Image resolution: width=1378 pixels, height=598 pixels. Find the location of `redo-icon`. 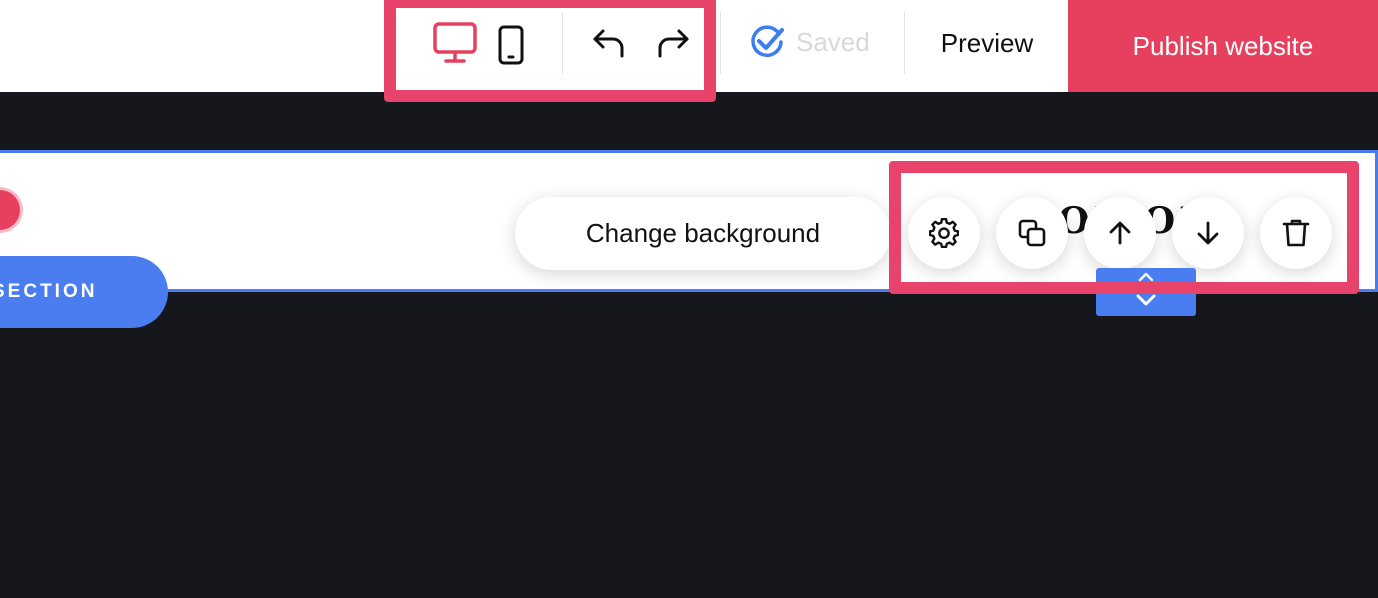

redo-icon is located at coordinates (673, 43).